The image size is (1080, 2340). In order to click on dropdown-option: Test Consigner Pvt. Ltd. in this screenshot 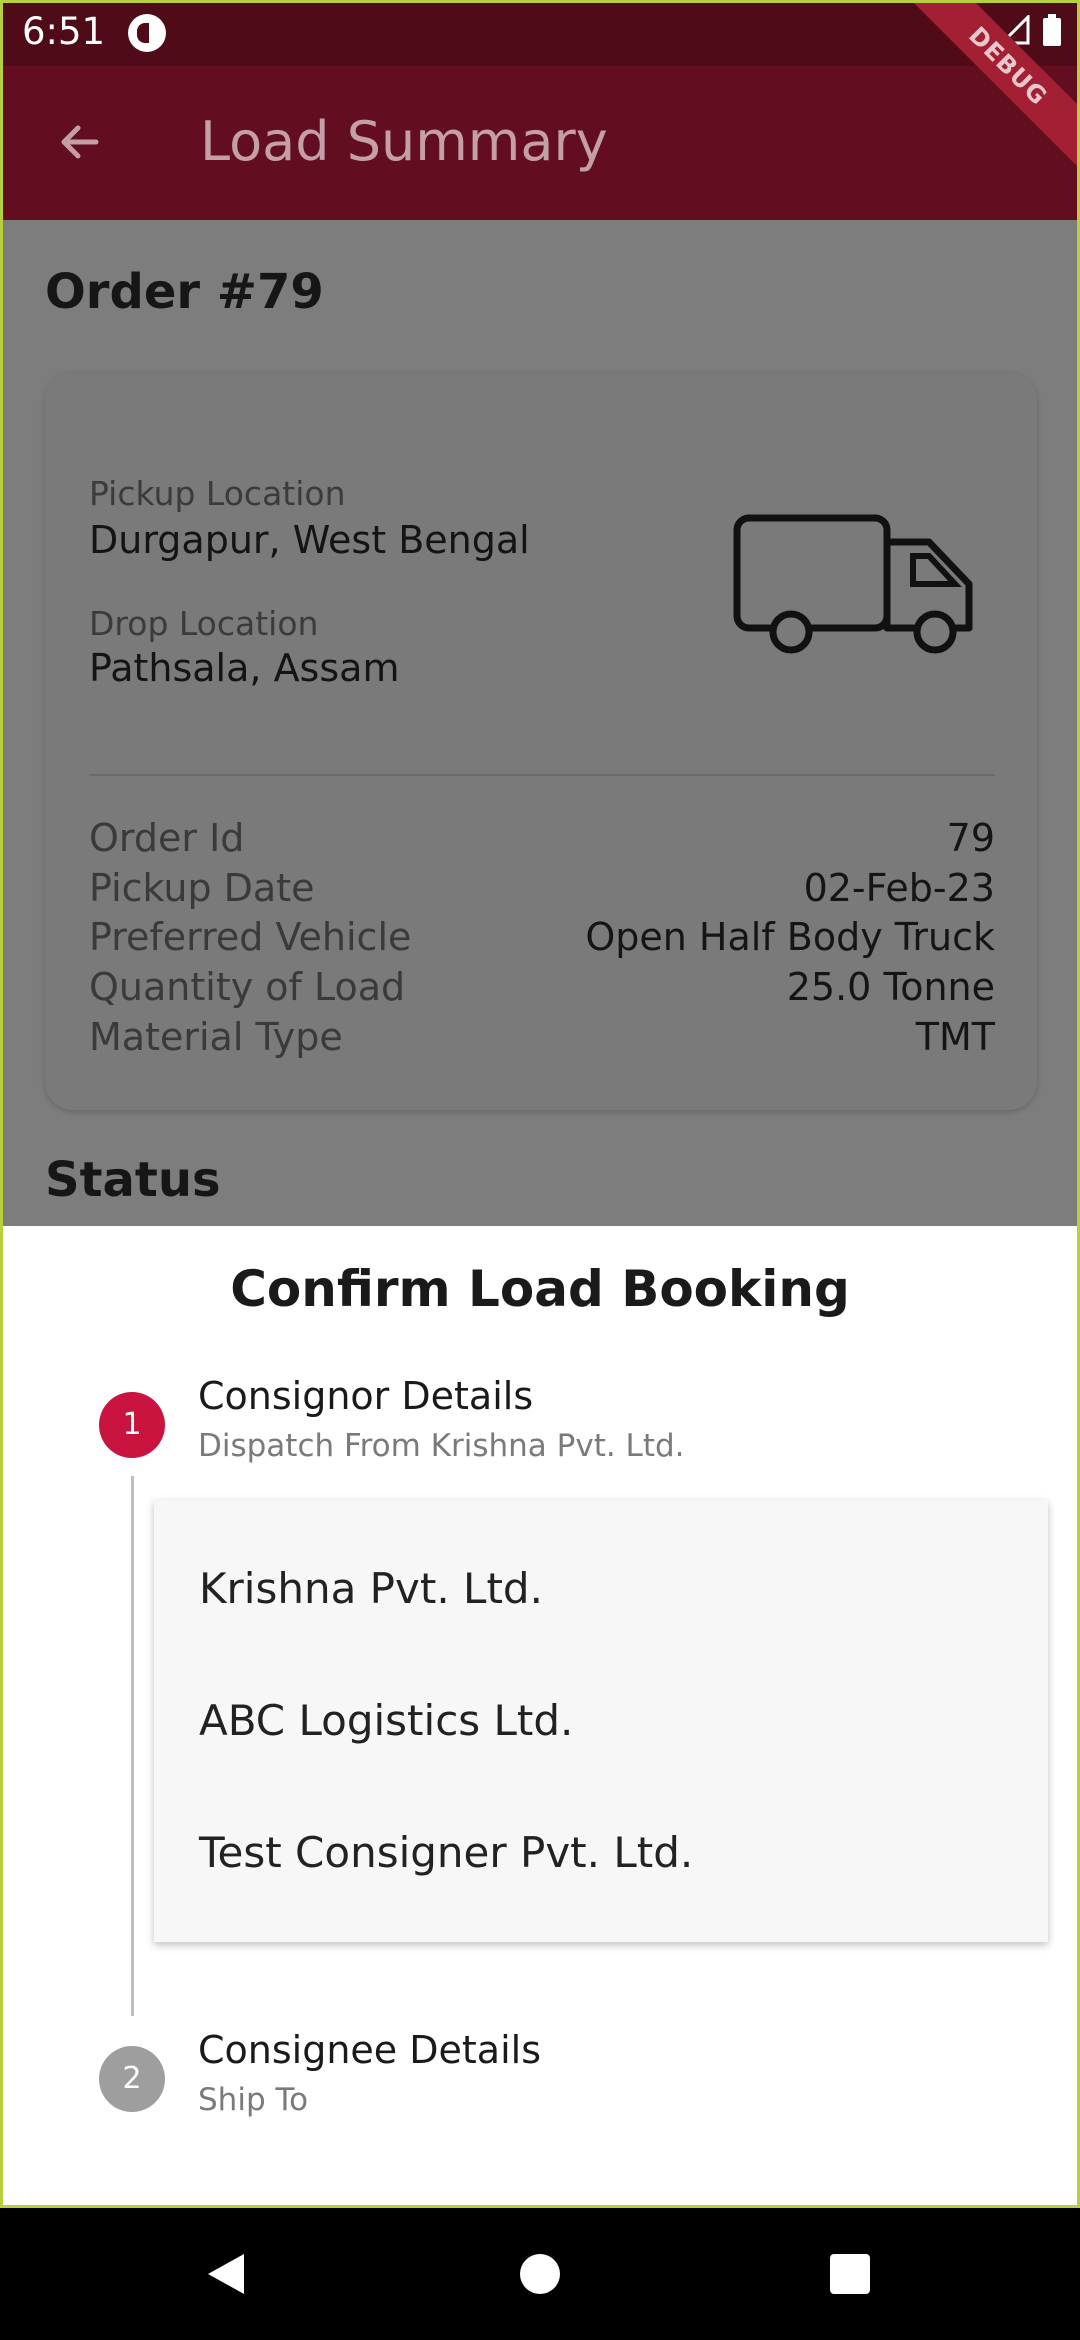, I will do `click(446, 1852)`.